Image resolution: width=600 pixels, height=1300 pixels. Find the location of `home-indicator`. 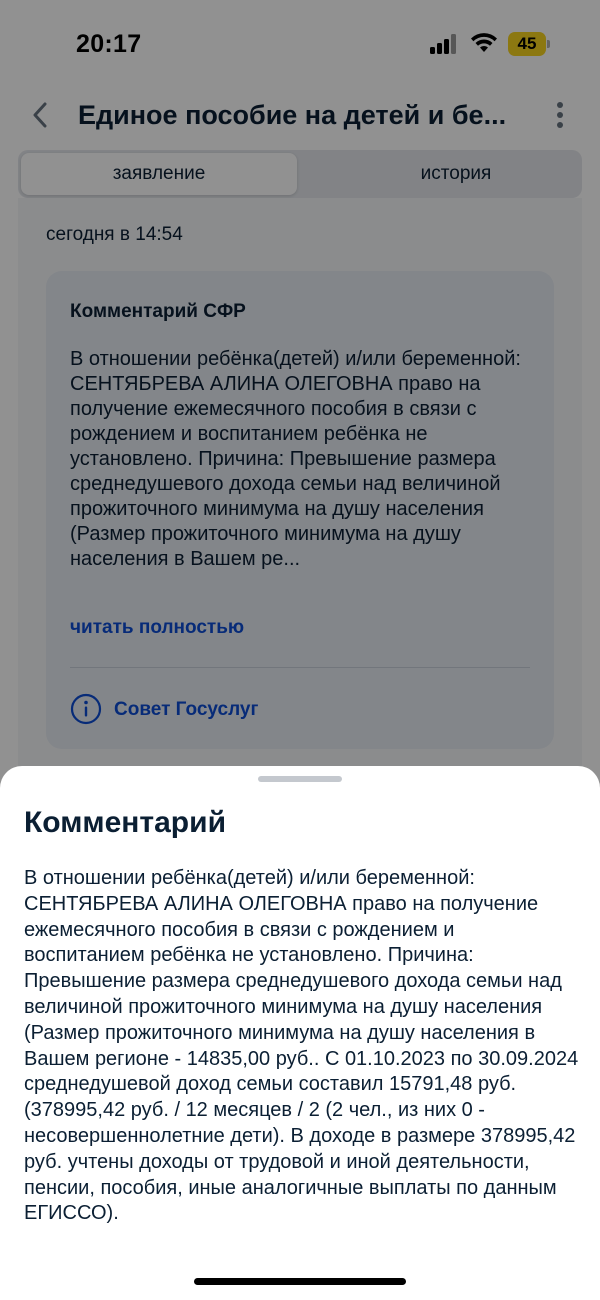

home-indicator is located at coordinates (300, 1281).